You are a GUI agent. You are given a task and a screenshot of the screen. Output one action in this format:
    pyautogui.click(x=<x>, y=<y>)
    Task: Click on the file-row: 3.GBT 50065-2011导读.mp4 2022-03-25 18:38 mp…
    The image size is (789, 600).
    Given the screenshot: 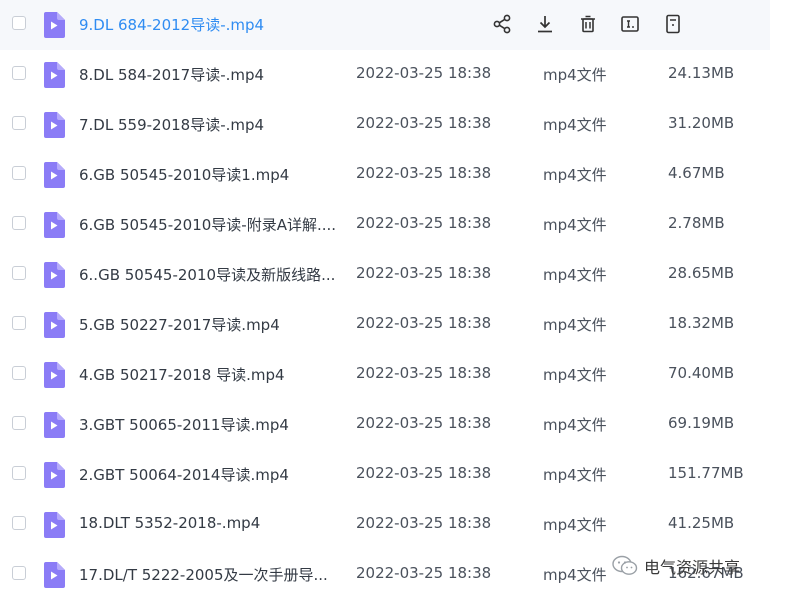 What is the action you would take?
    pyautogui.click(x=385, y=425)
    